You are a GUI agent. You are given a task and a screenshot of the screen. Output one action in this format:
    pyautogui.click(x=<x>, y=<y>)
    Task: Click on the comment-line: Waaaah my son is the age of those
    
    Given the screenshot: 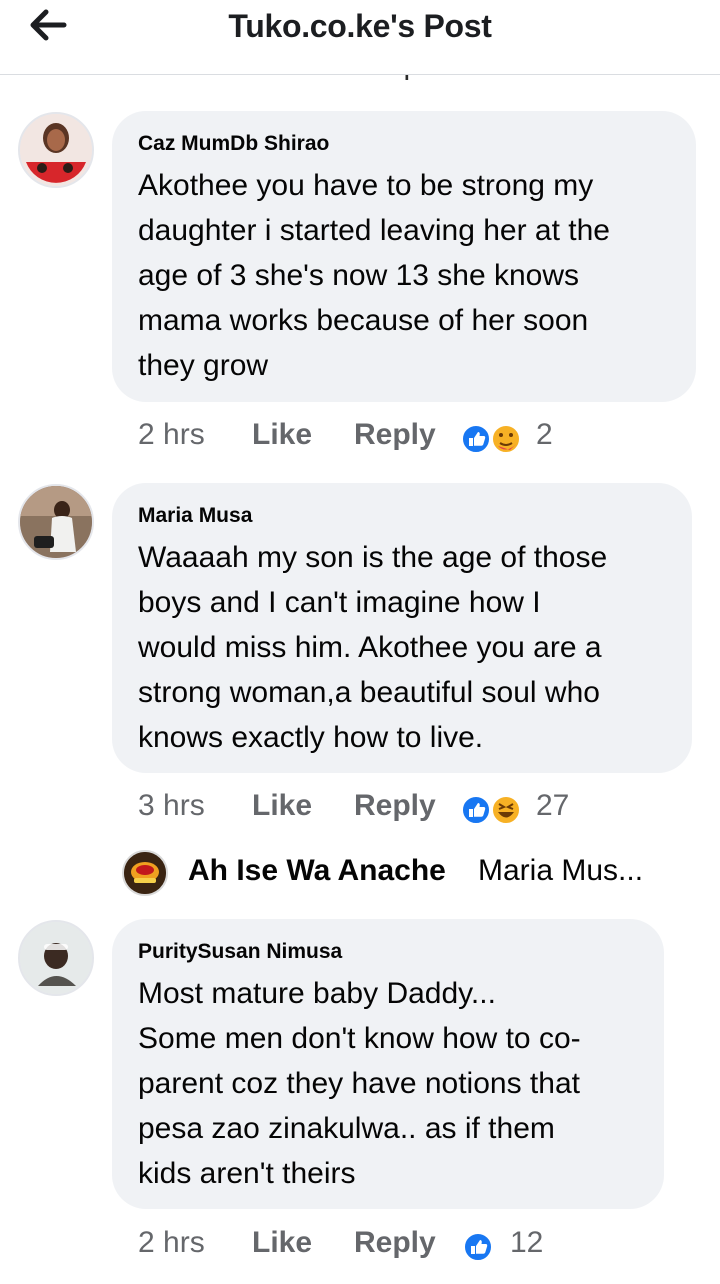 What is the action you would take?
    pyautogui.click(x=373, y=557)
    